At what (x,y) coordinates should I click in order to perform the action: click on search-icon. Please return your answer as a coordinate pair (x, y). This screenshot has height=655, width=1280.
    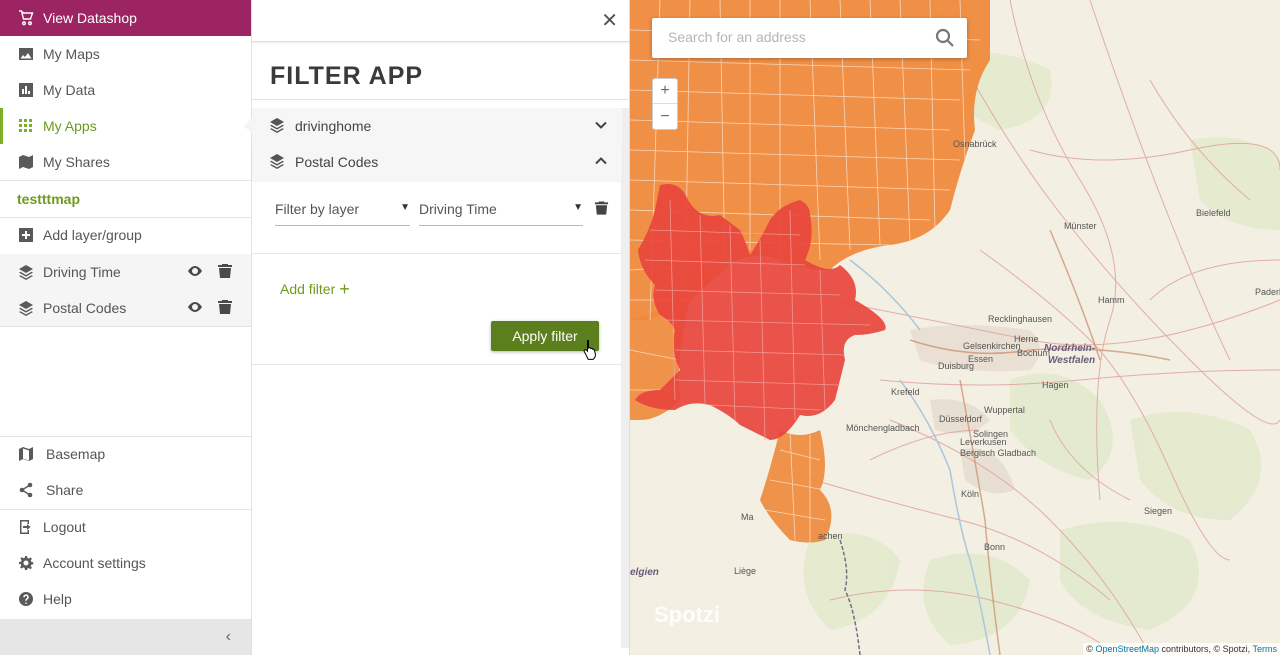
    Looking at the image, I should click on (945, 39).